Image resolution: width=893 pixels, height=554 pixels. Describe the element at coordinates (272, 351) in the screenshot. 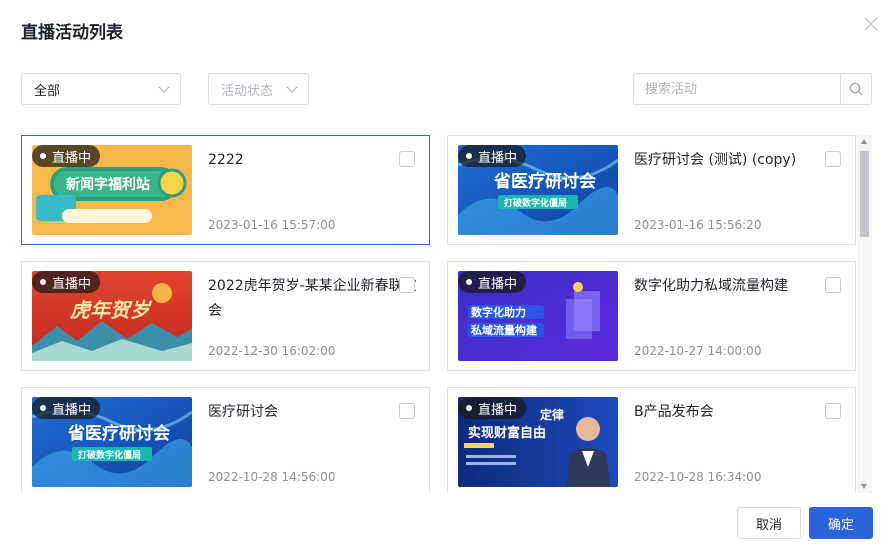

I see `activity-time: 2022-12-30 16:02:00` at that location.